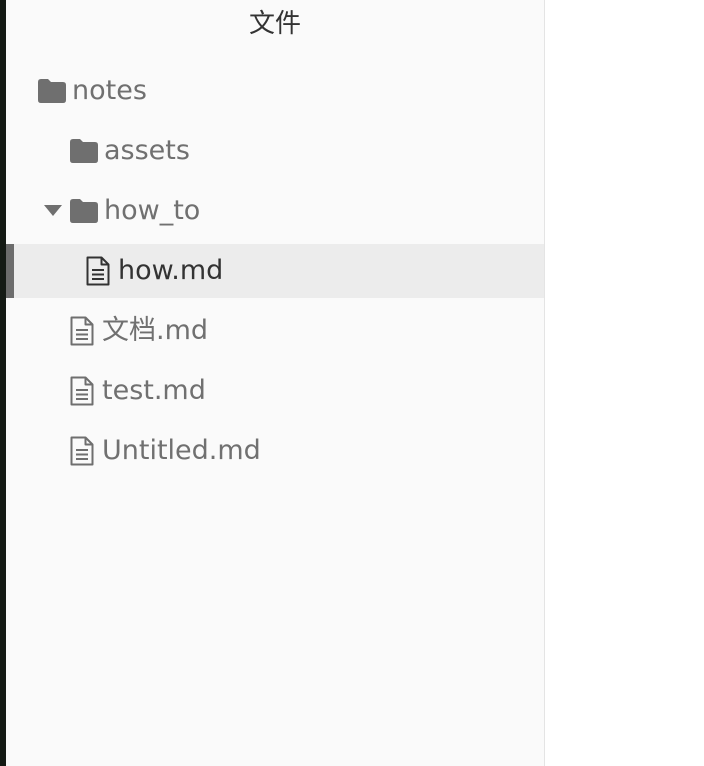 The image size is (704, 766). What do you see at coordinates (53, 211) in the screenshot?
I see `caret-down-icon` at bounding box center [53, 211].